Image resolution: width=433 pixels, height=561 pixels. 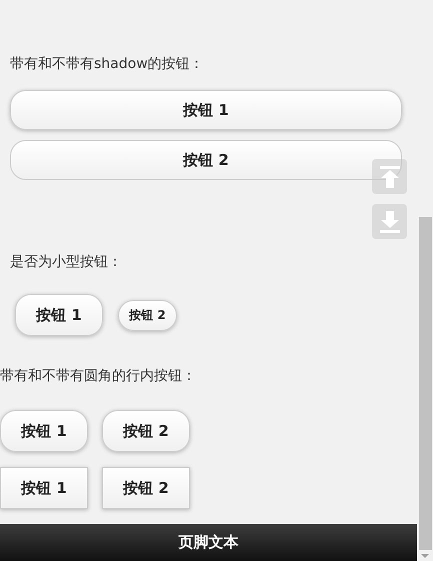 I want to click on section-label: 带有和不带有shadow的按钮：, so click(x=107, y=64).